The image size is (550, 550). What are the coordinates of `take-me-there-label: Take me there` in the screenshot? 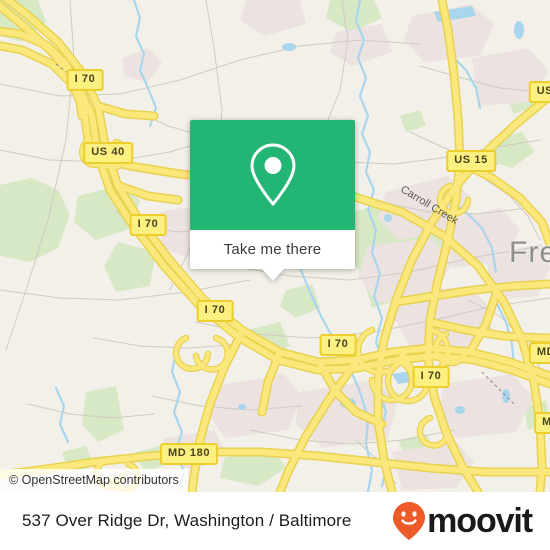 It's located at (272, 249).